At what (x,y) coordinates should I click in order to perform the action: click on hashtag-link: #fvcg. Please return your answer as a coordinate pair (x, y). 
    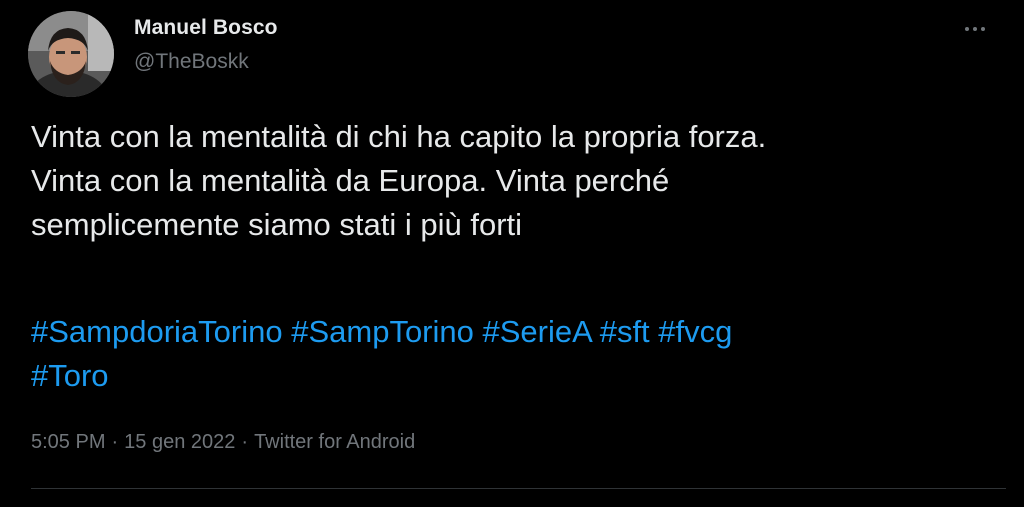
    Looking at the image, I should click on (695, 331).